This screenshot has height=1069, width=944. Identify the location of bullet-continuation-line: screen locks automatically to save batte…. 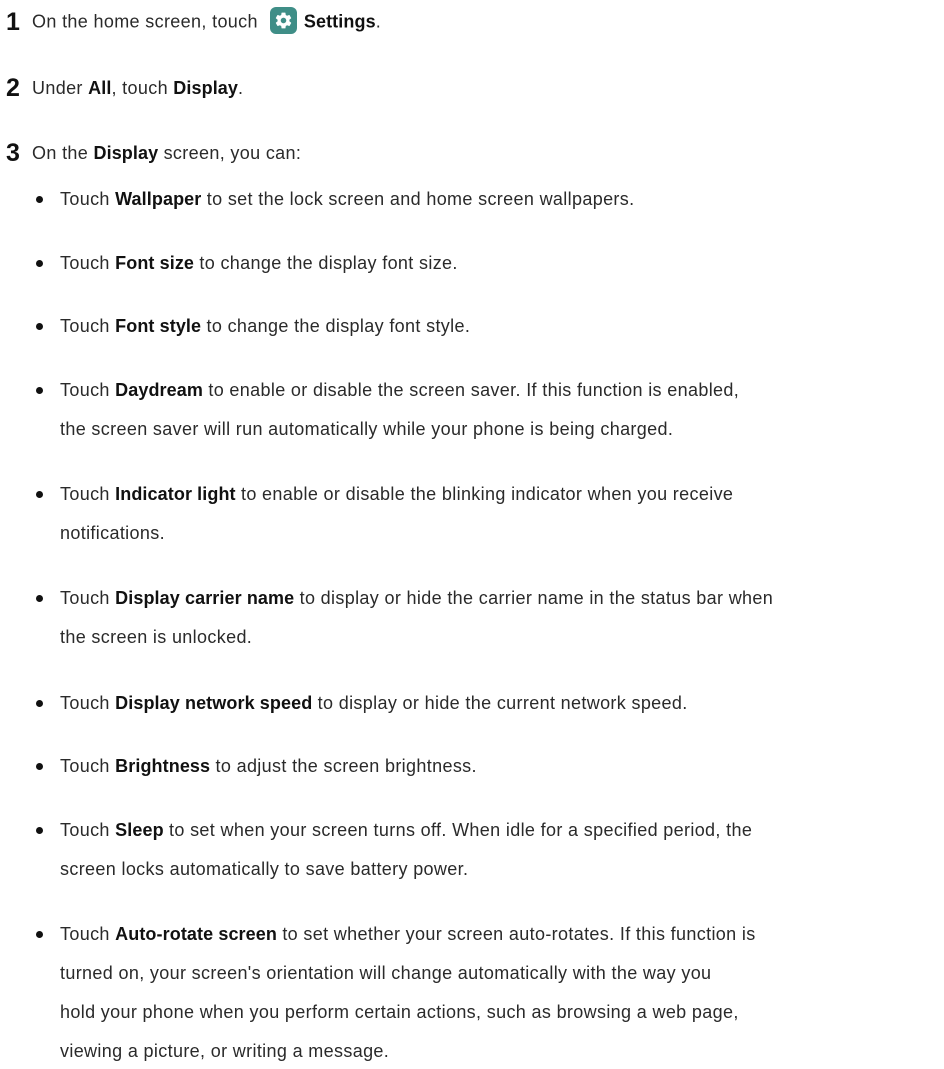
(264, 869).